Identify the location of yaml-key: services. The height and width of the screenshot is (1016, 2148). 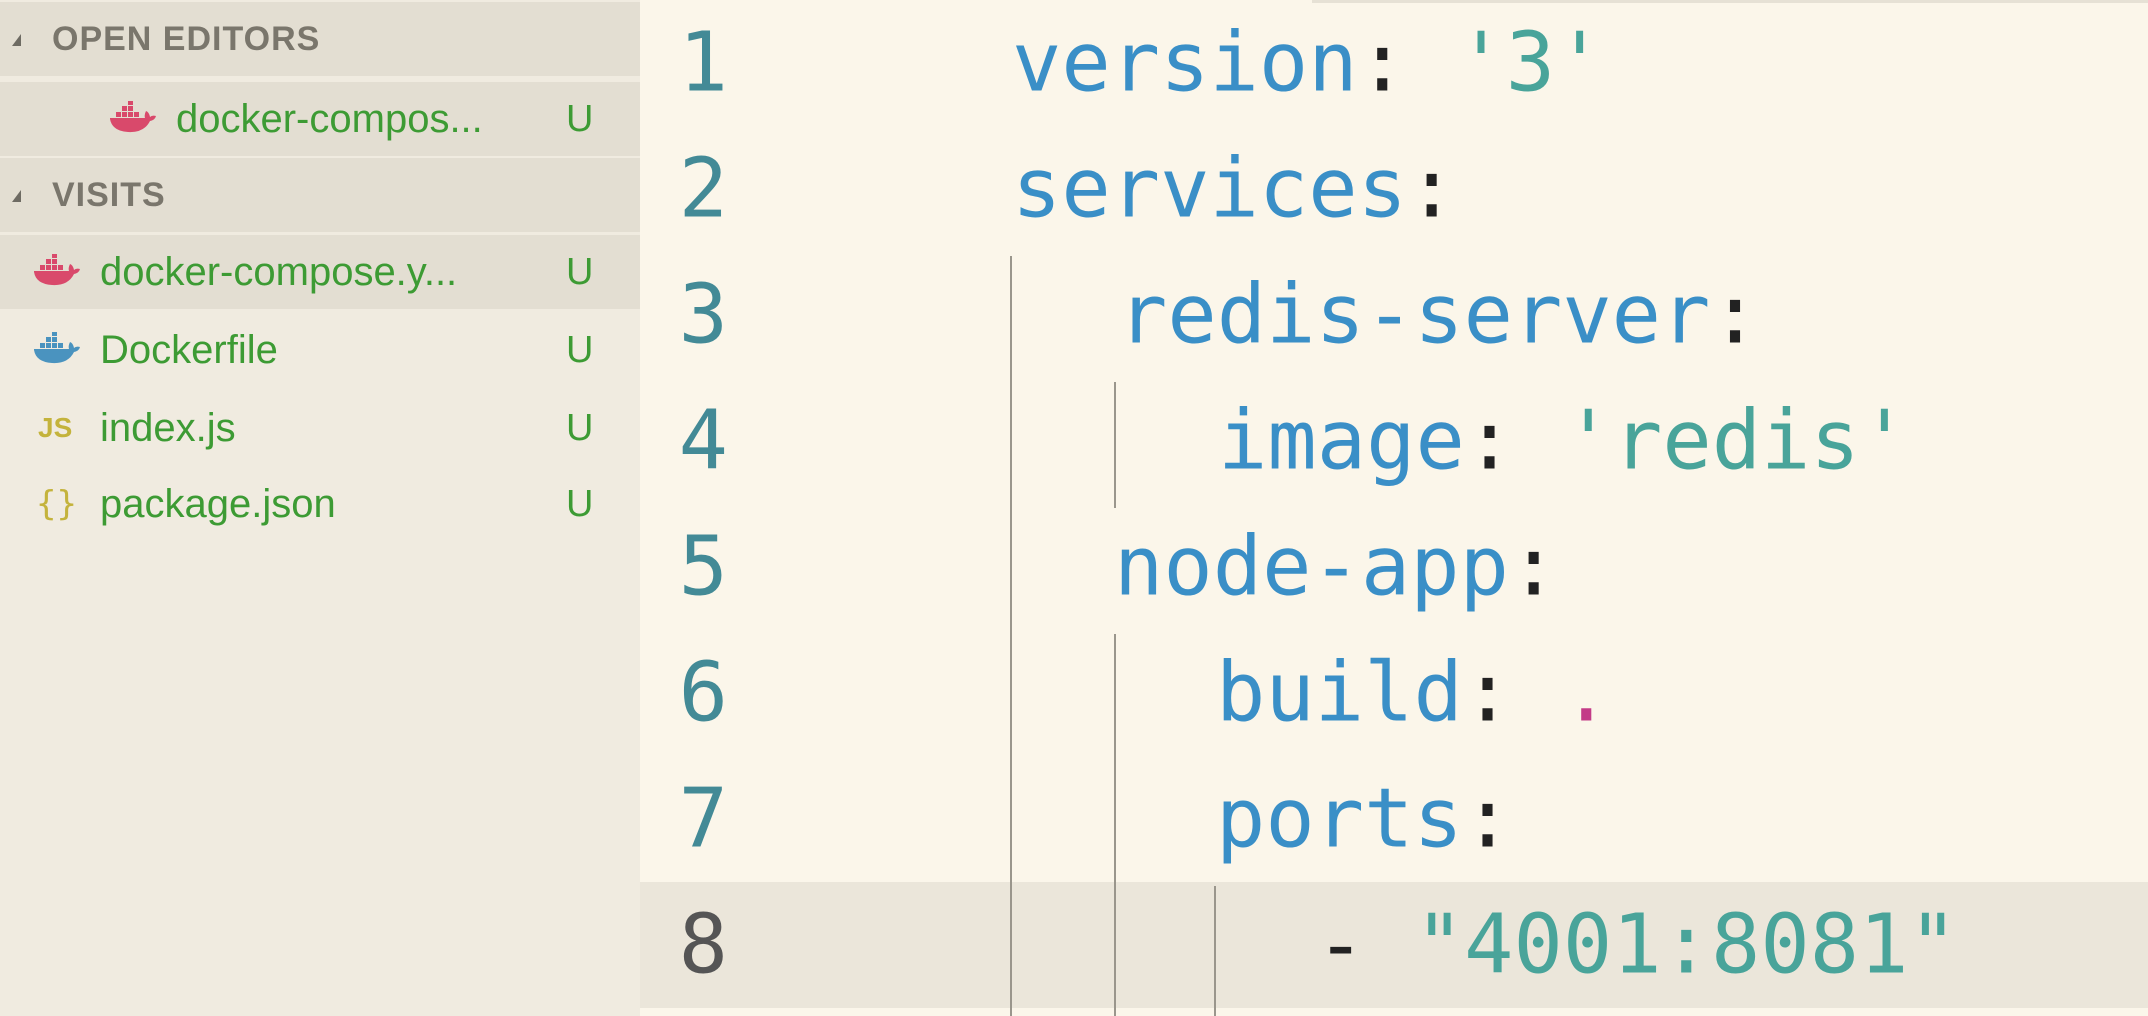
(1209, 189).